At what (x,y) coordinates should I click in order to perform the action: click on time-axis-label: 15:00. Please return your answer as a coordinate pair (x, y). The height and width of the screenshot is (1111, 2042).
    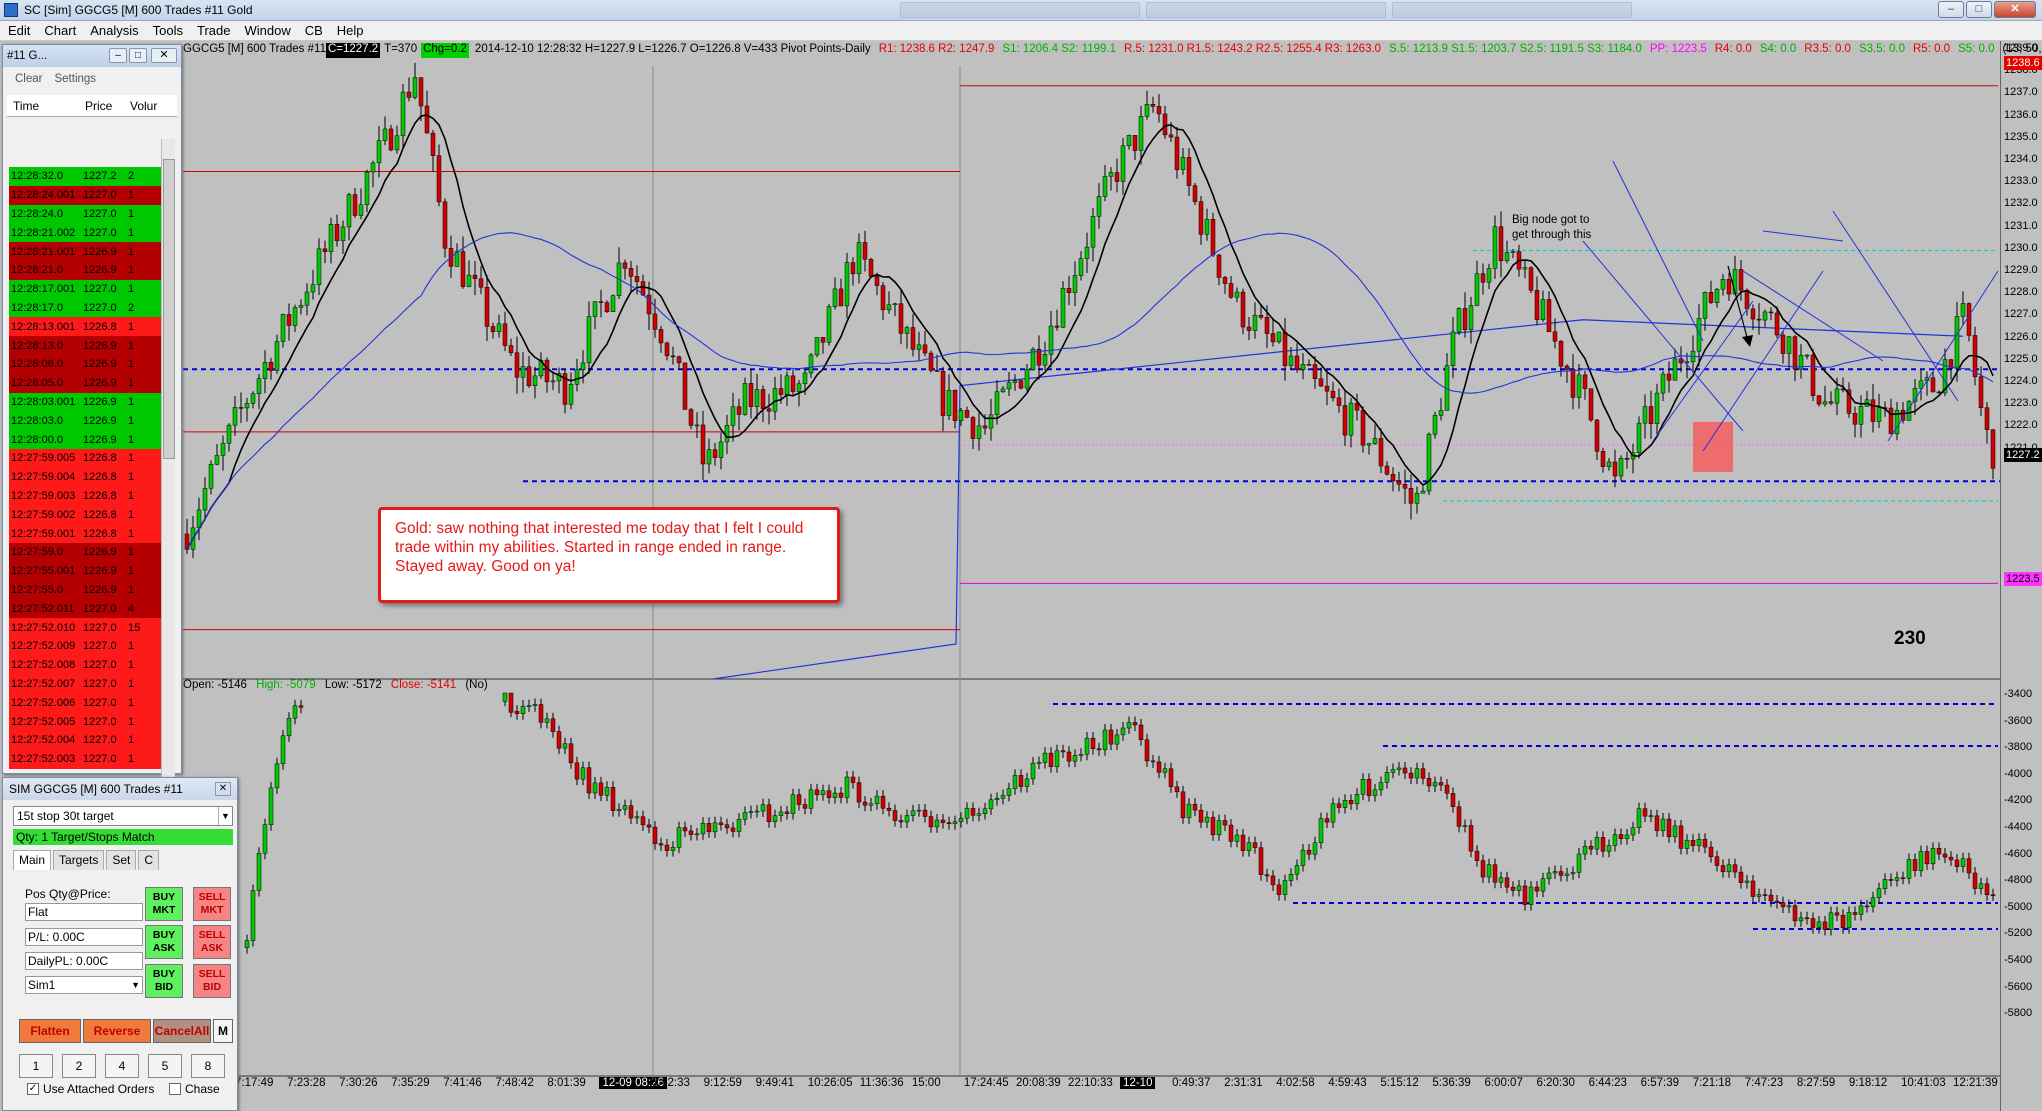
    Looking at the image, I should click on (926, 1083).